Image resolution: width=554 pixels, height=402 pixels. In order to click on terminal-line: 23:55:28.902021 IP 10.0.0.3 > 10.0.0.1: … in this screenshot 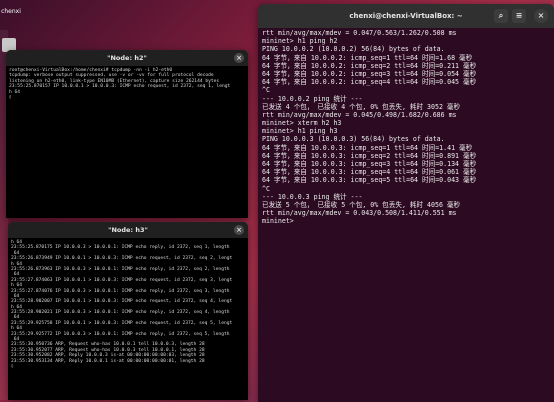, I will do `click(120, 313)`.